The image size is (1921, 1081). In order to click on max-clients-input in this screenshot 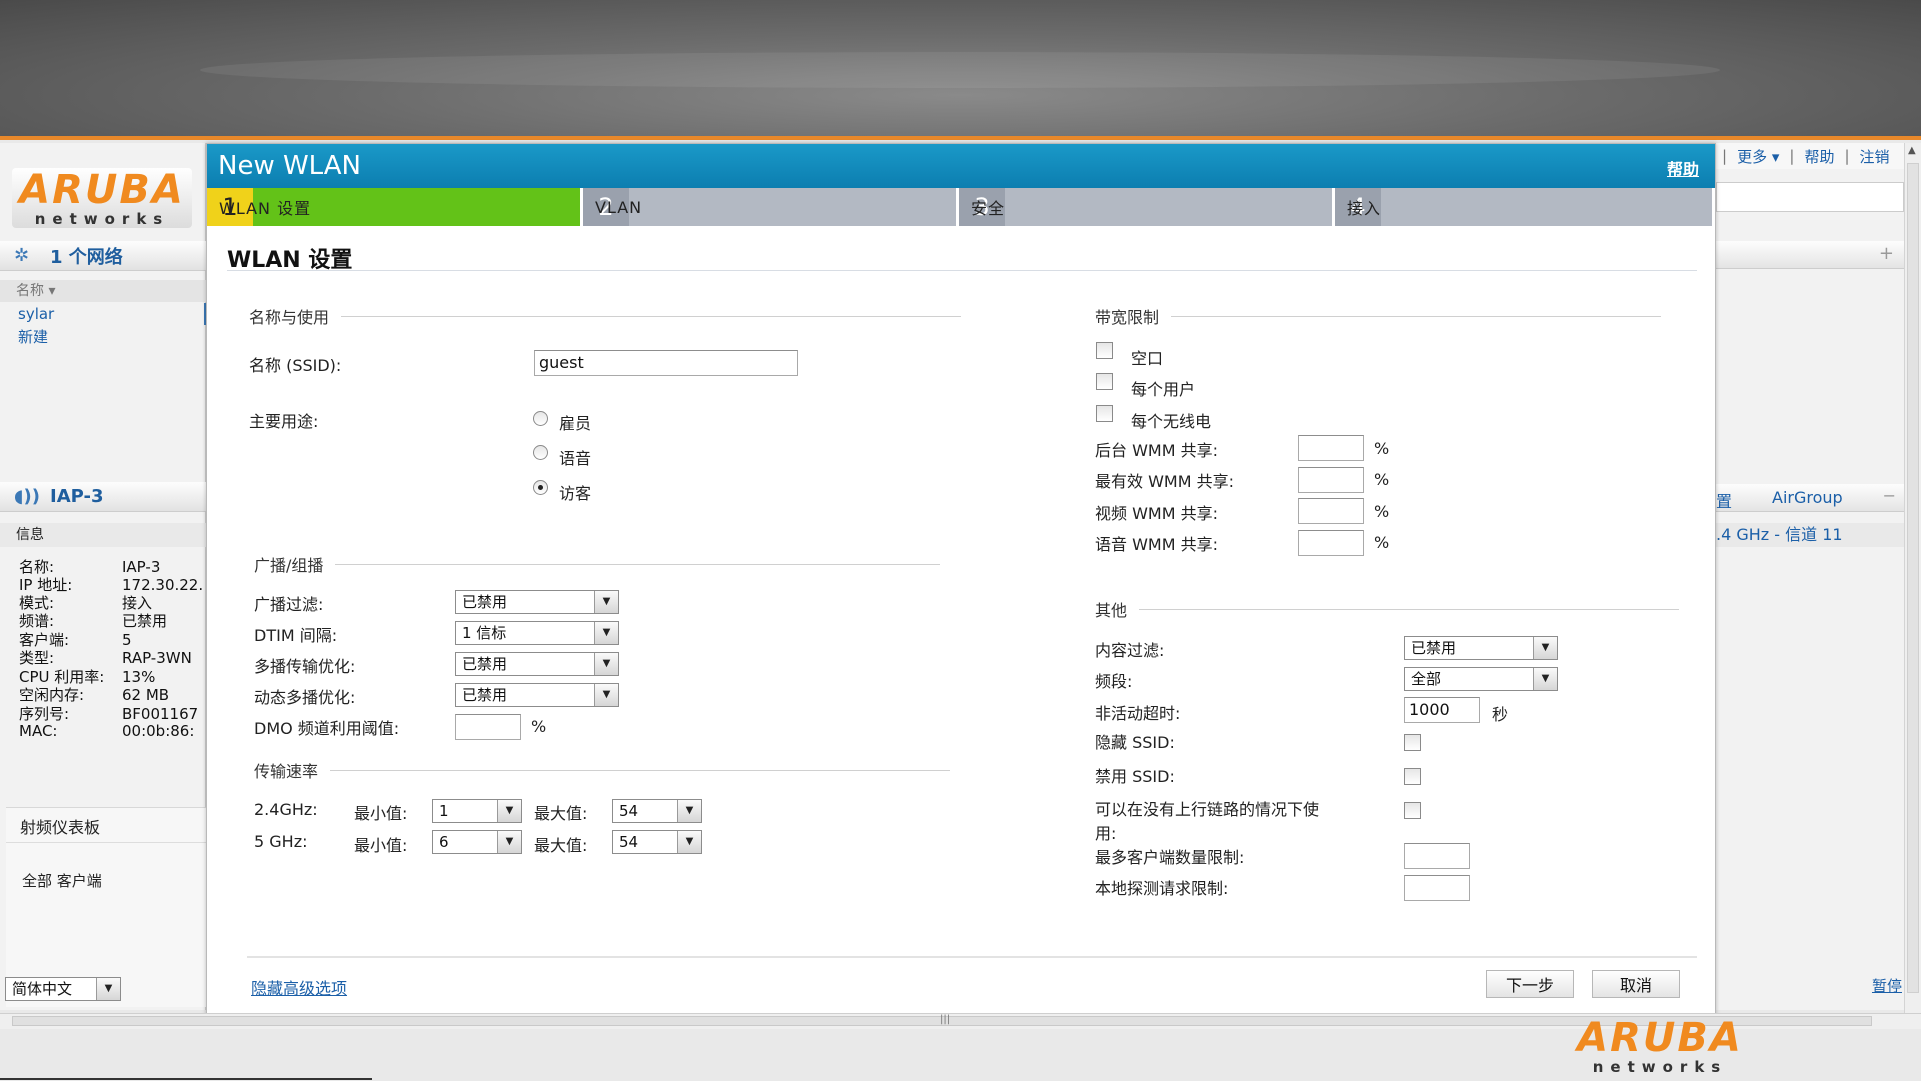, I will do `click(1437, 856)`.